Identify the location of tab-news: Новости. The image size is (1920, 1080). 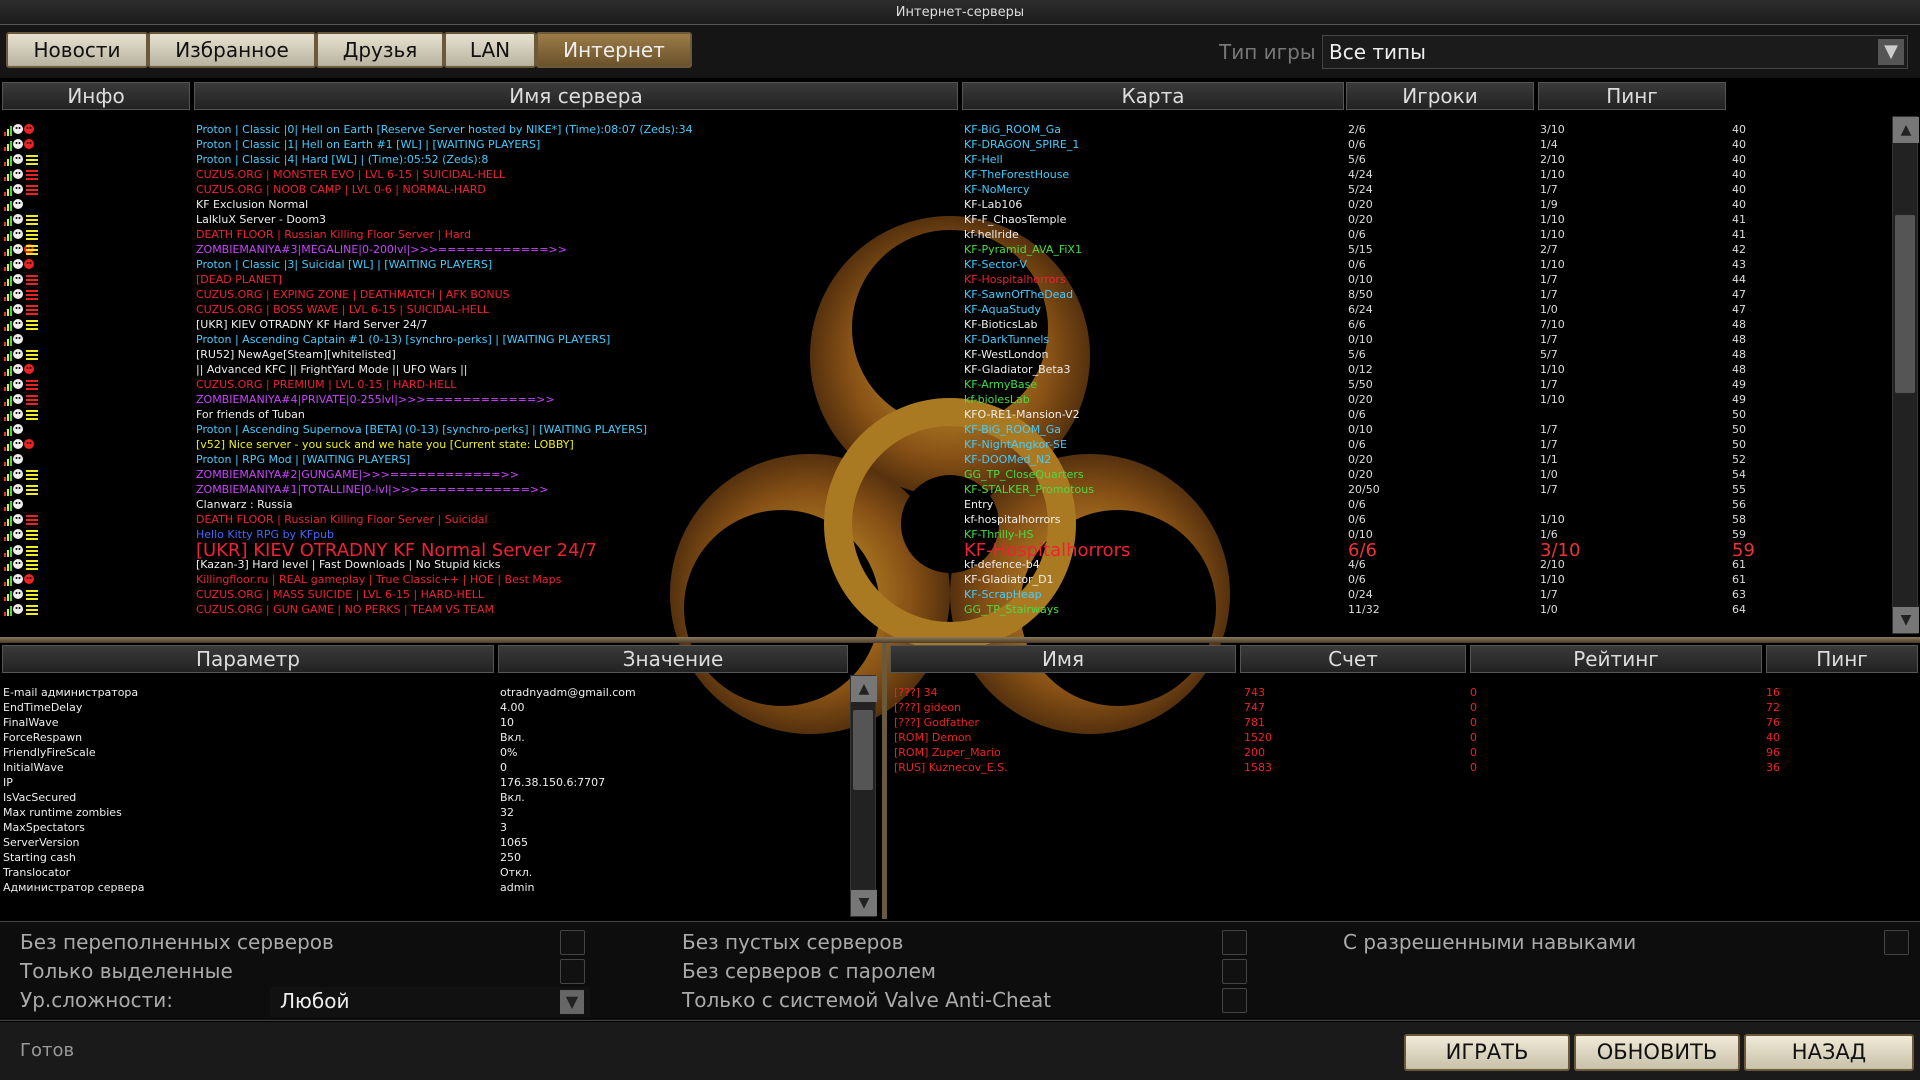
(77, 50).